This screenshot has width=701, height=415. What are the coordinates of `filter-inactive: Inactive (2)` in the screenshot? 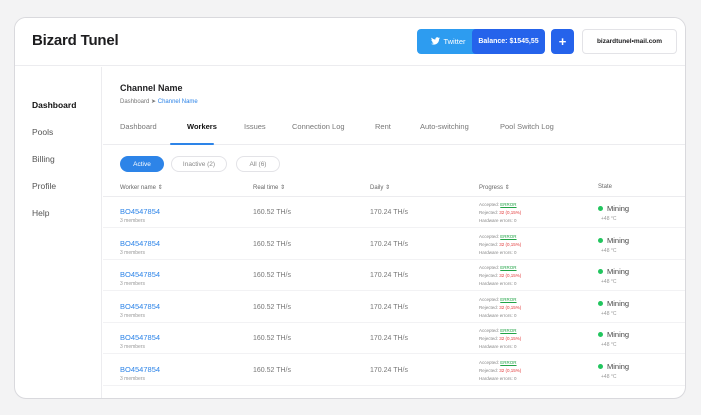 It's located at (199, 164).